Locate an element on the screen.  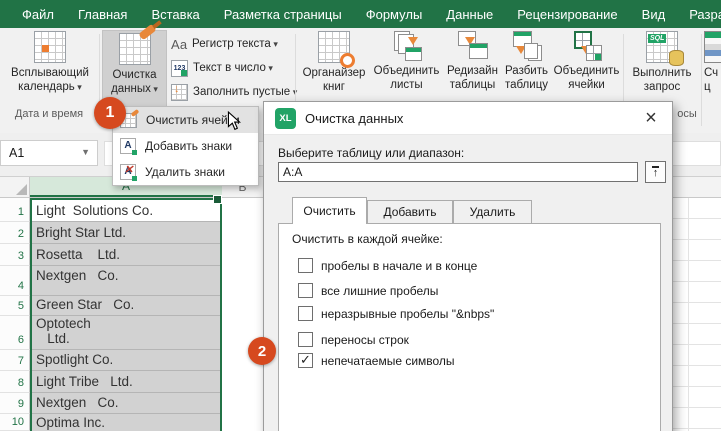
row-header: 5 is located at coordinates (15, 306).